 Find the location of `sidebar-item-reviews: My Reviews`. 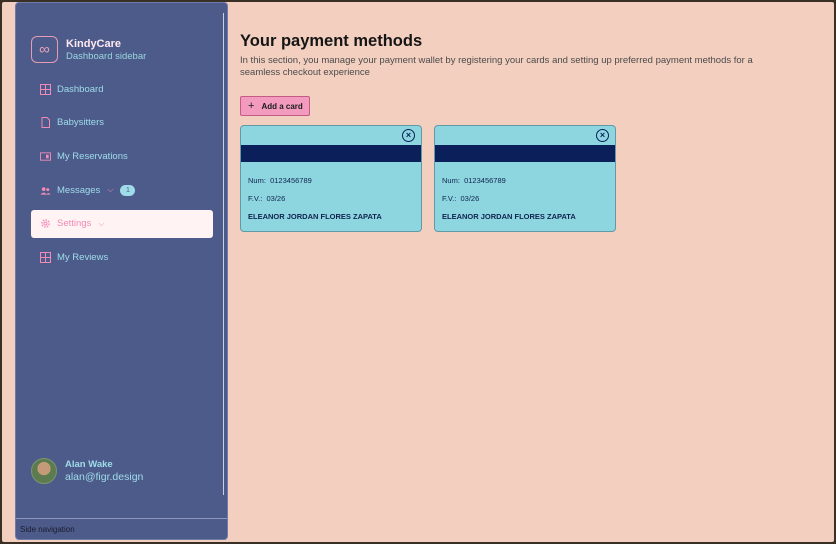

sidebar-item-reviews: My Reviews is located at coordinates (122, 257).